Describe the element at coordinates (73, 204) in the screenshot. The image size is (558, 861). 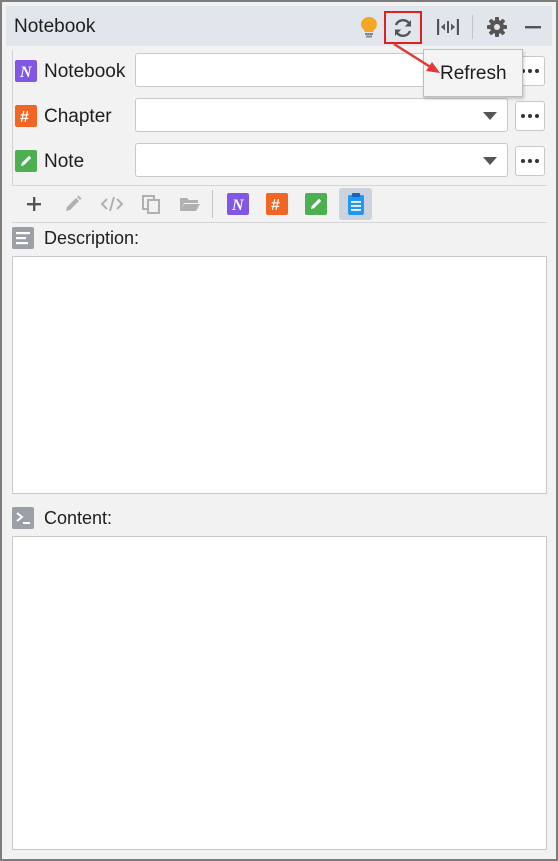
I see `edit-icon` at that location.